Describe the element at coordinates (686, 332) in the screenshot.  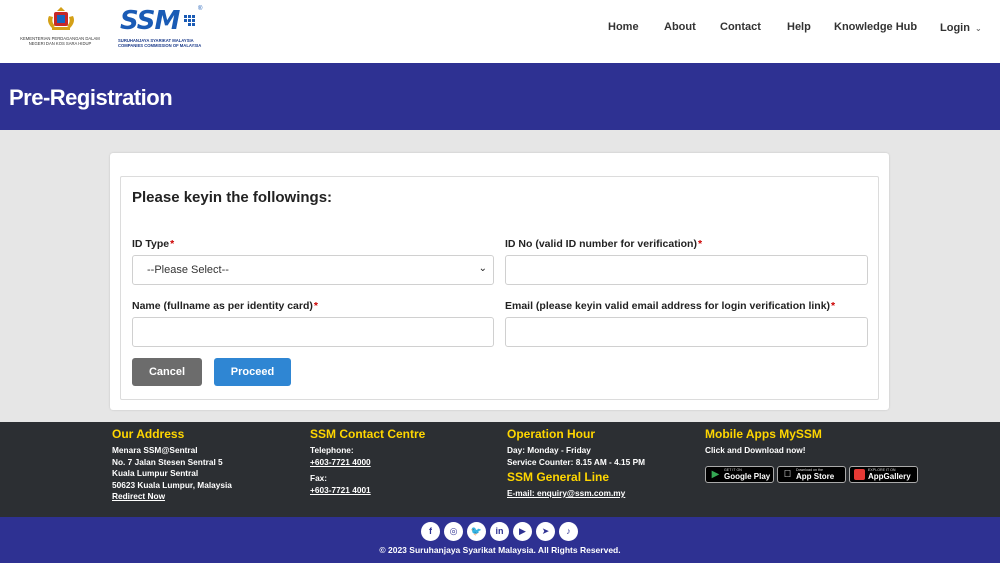
I see `email-input` at that location.